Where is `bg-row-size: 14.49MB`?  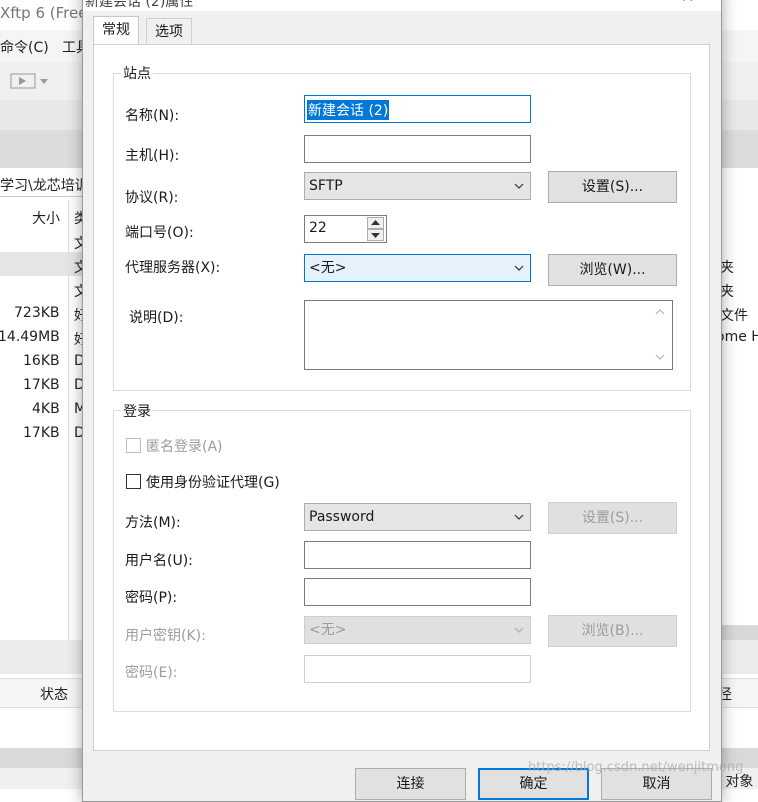
bg-row-size: 14.49MB is located at coordinates (30, 337).